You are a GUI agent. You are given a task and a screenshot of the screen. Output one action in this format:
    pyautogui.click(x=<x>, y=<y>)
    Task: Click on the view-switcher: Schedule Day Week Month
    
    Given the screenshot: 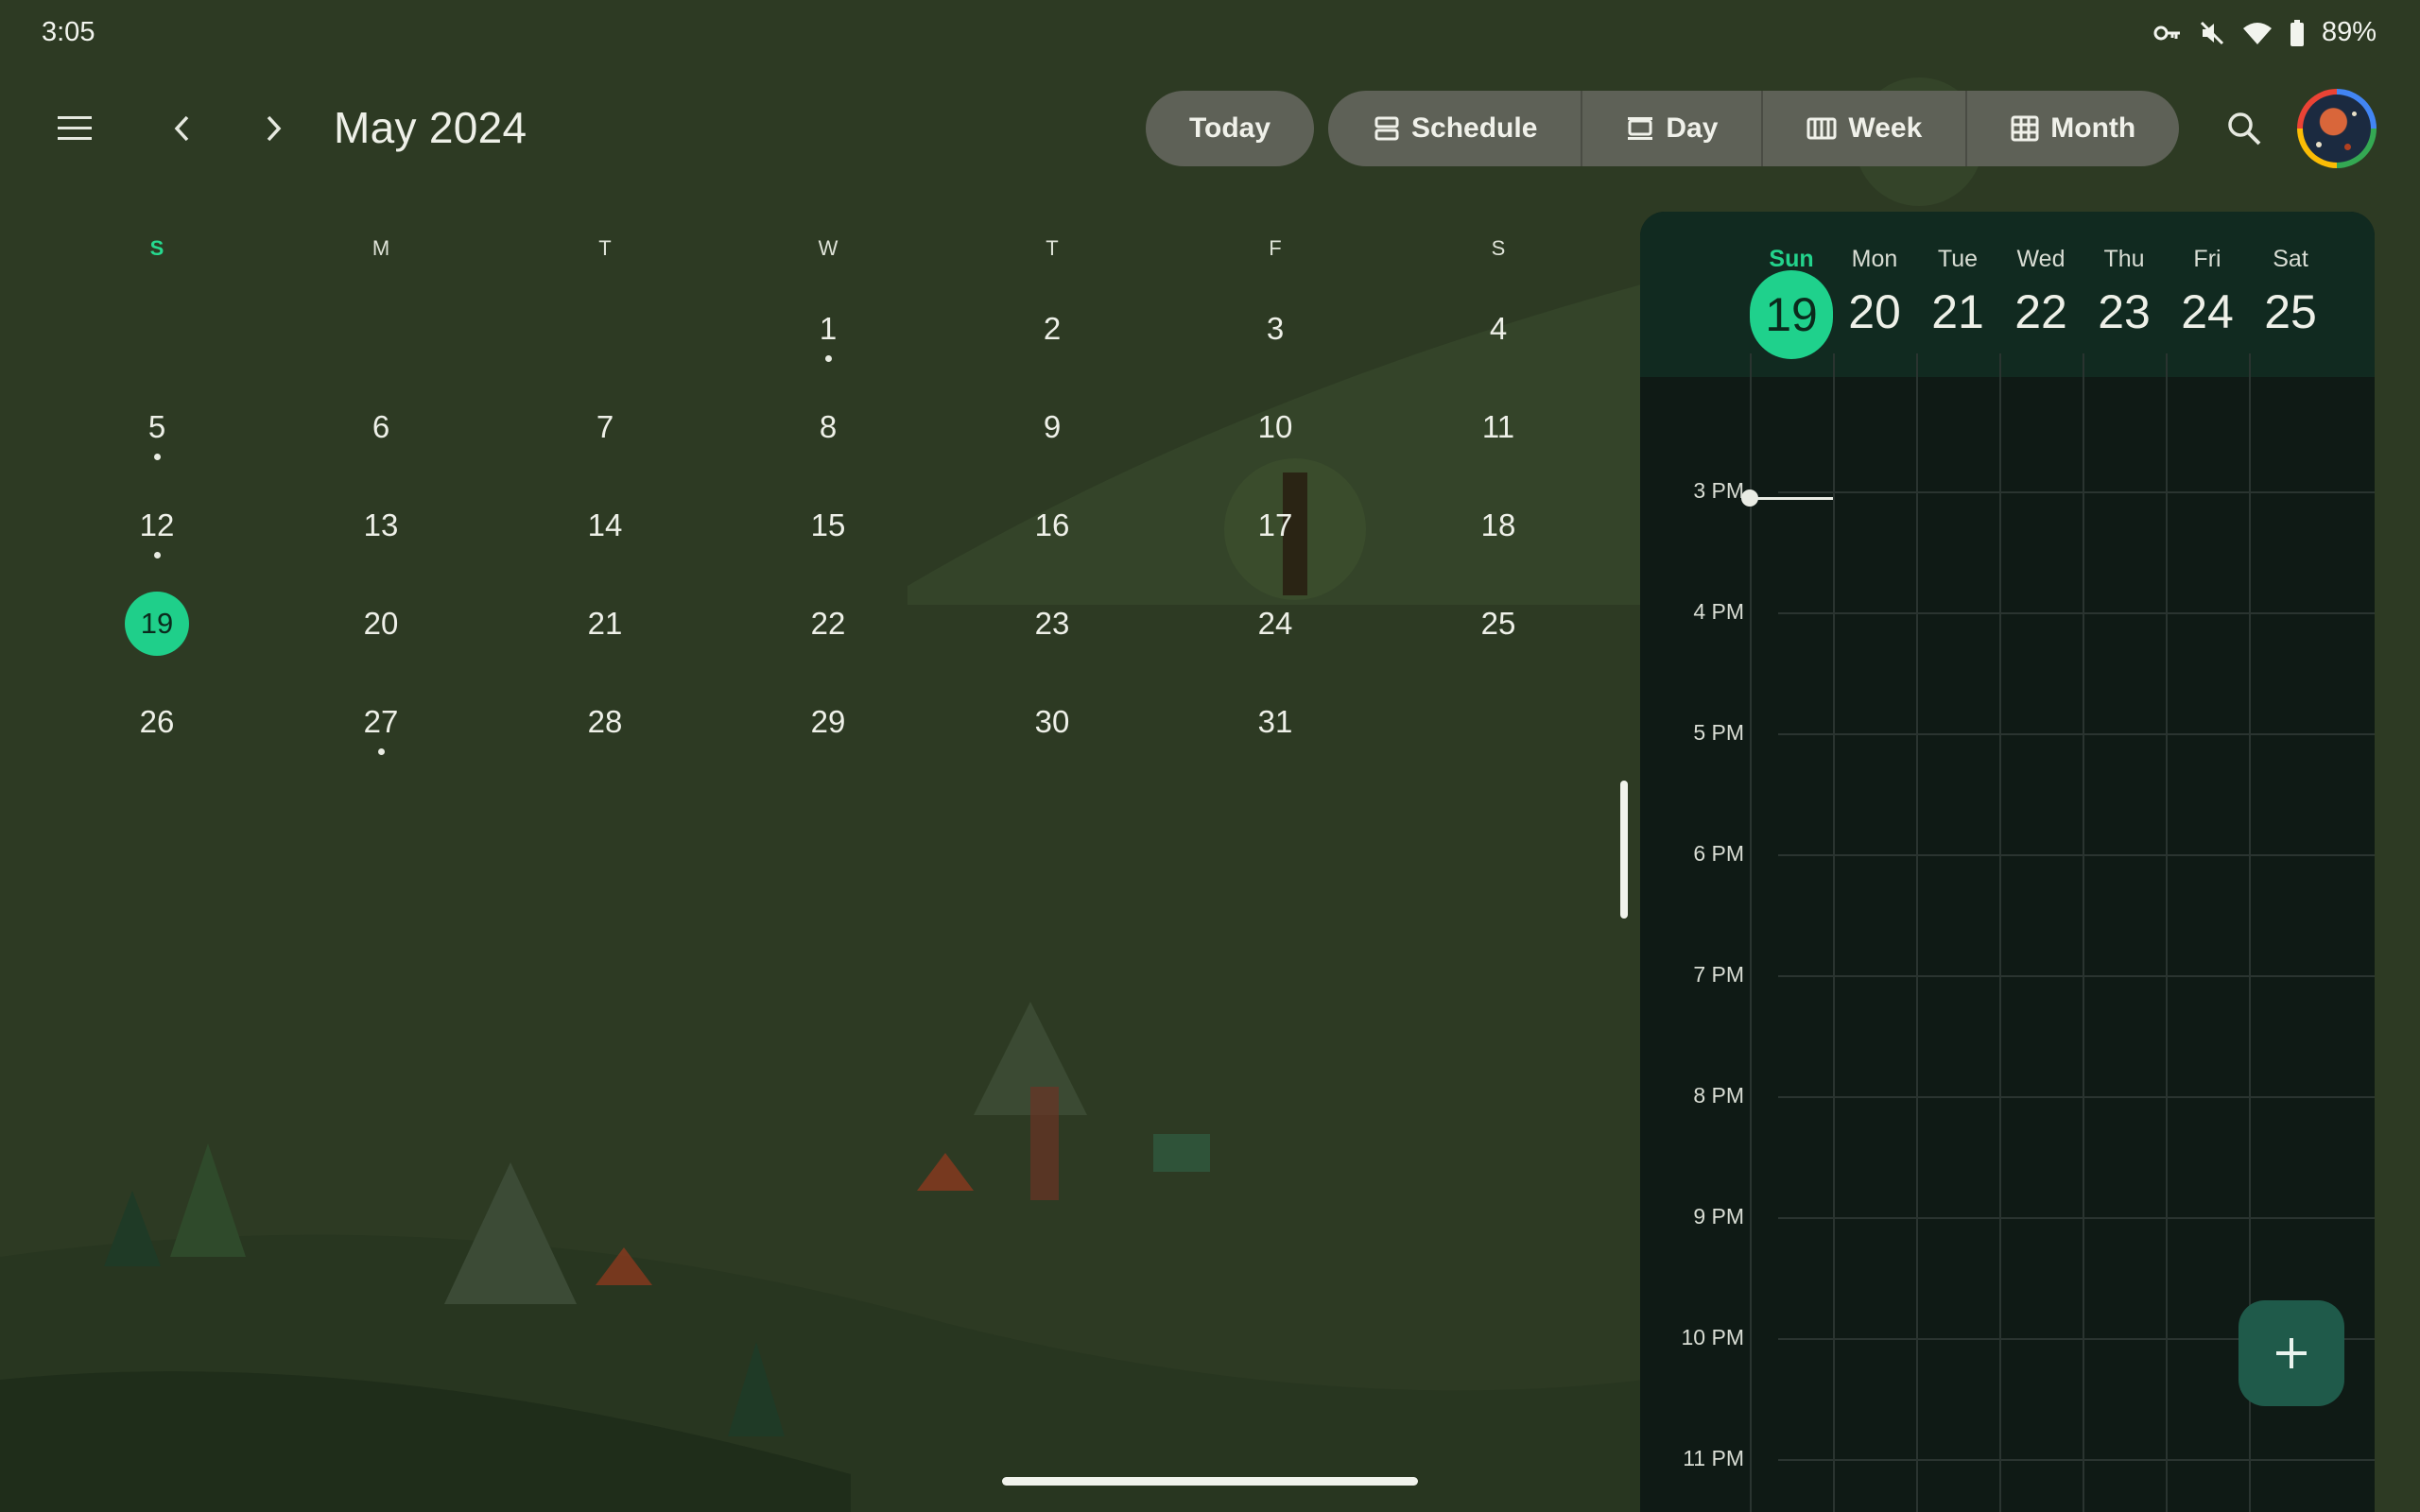 What is the action you would take?
    pyautogui.click(x=1754, y=128)
    